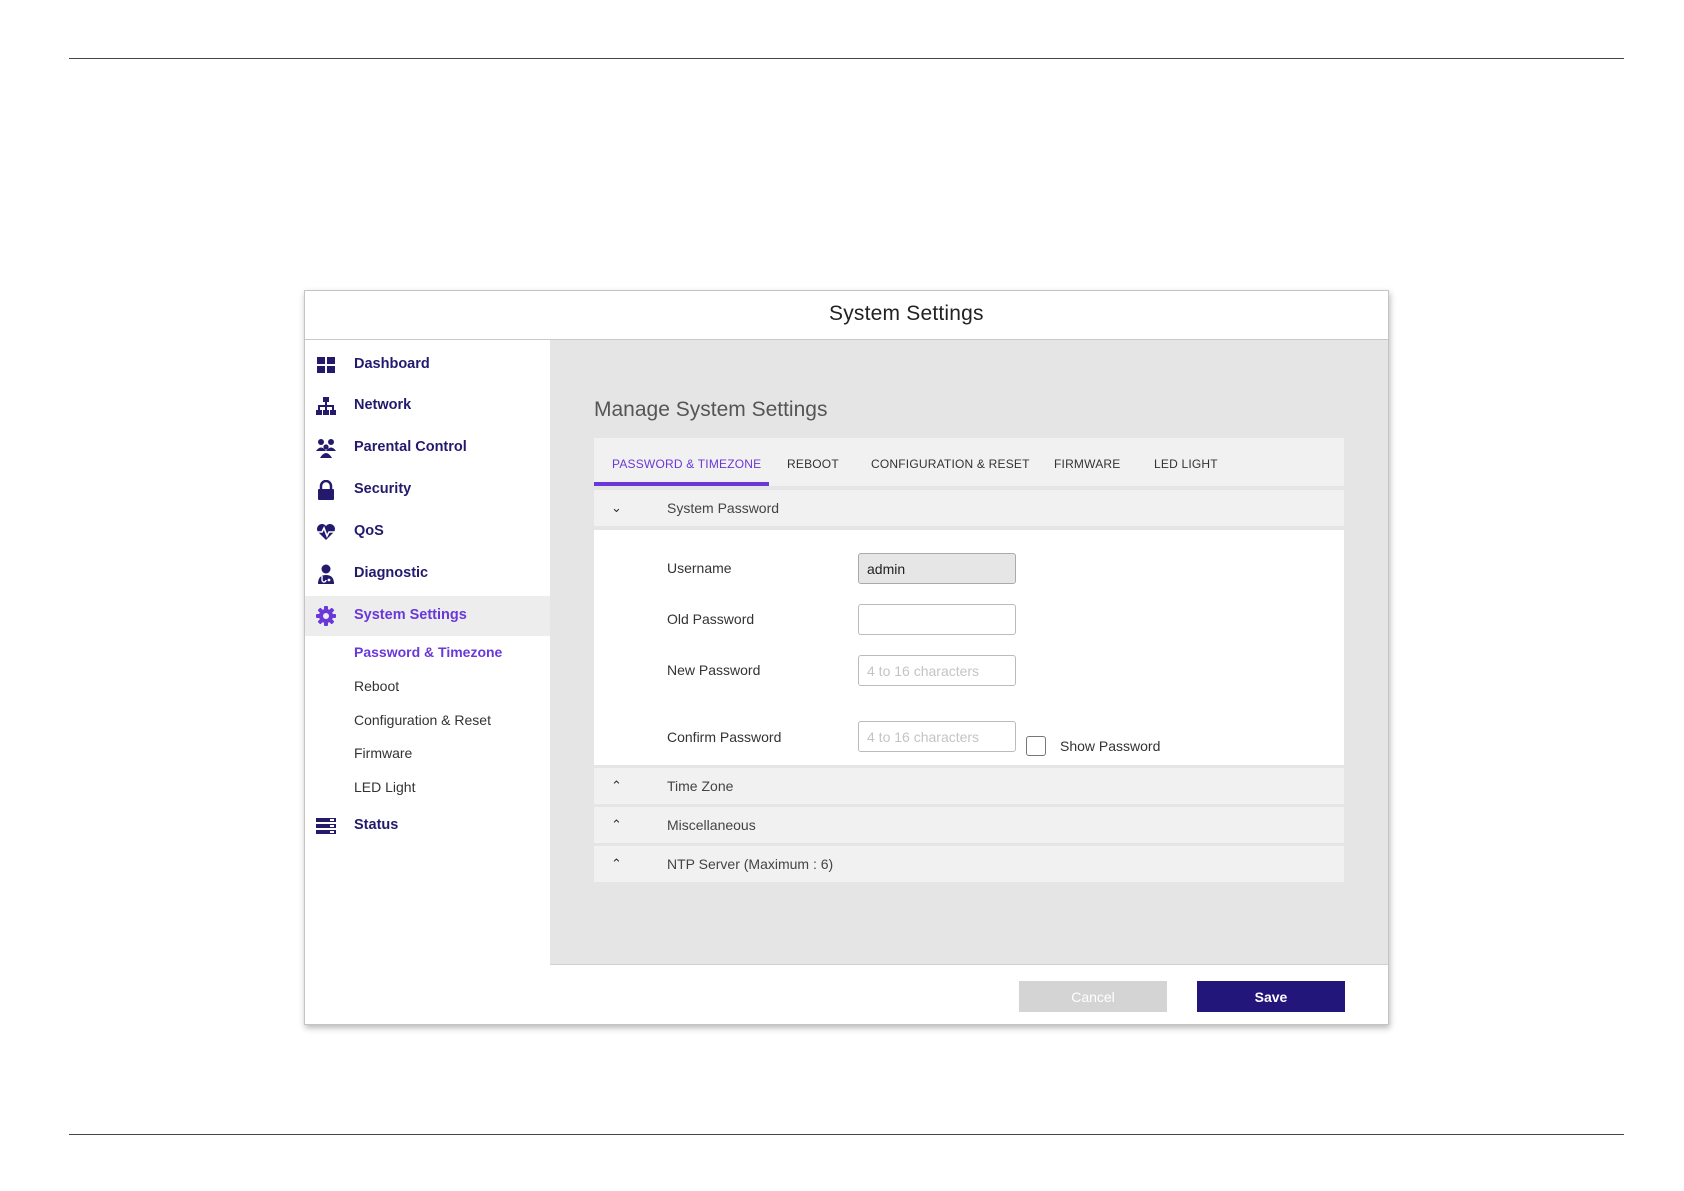 Image resolution: width=1684 pixels, height=1191 pixels. What do you see at coordinates (969, 994) in the screenshot?
I see `footer-bar: Cancel Save` at bounding box center [969, 994].